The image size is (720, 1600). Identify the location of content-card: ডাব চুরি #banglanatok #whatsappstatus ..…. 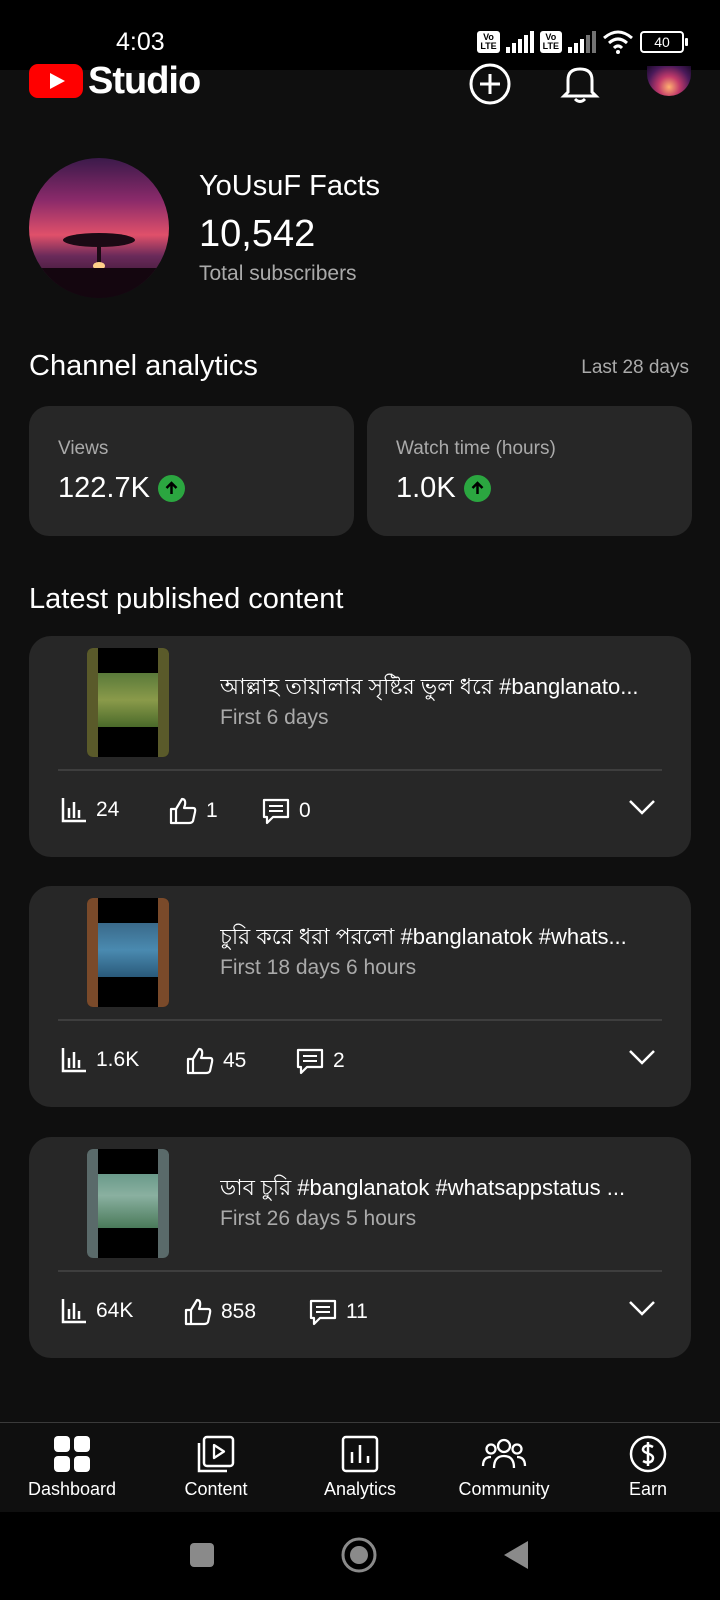
(360, 1247).